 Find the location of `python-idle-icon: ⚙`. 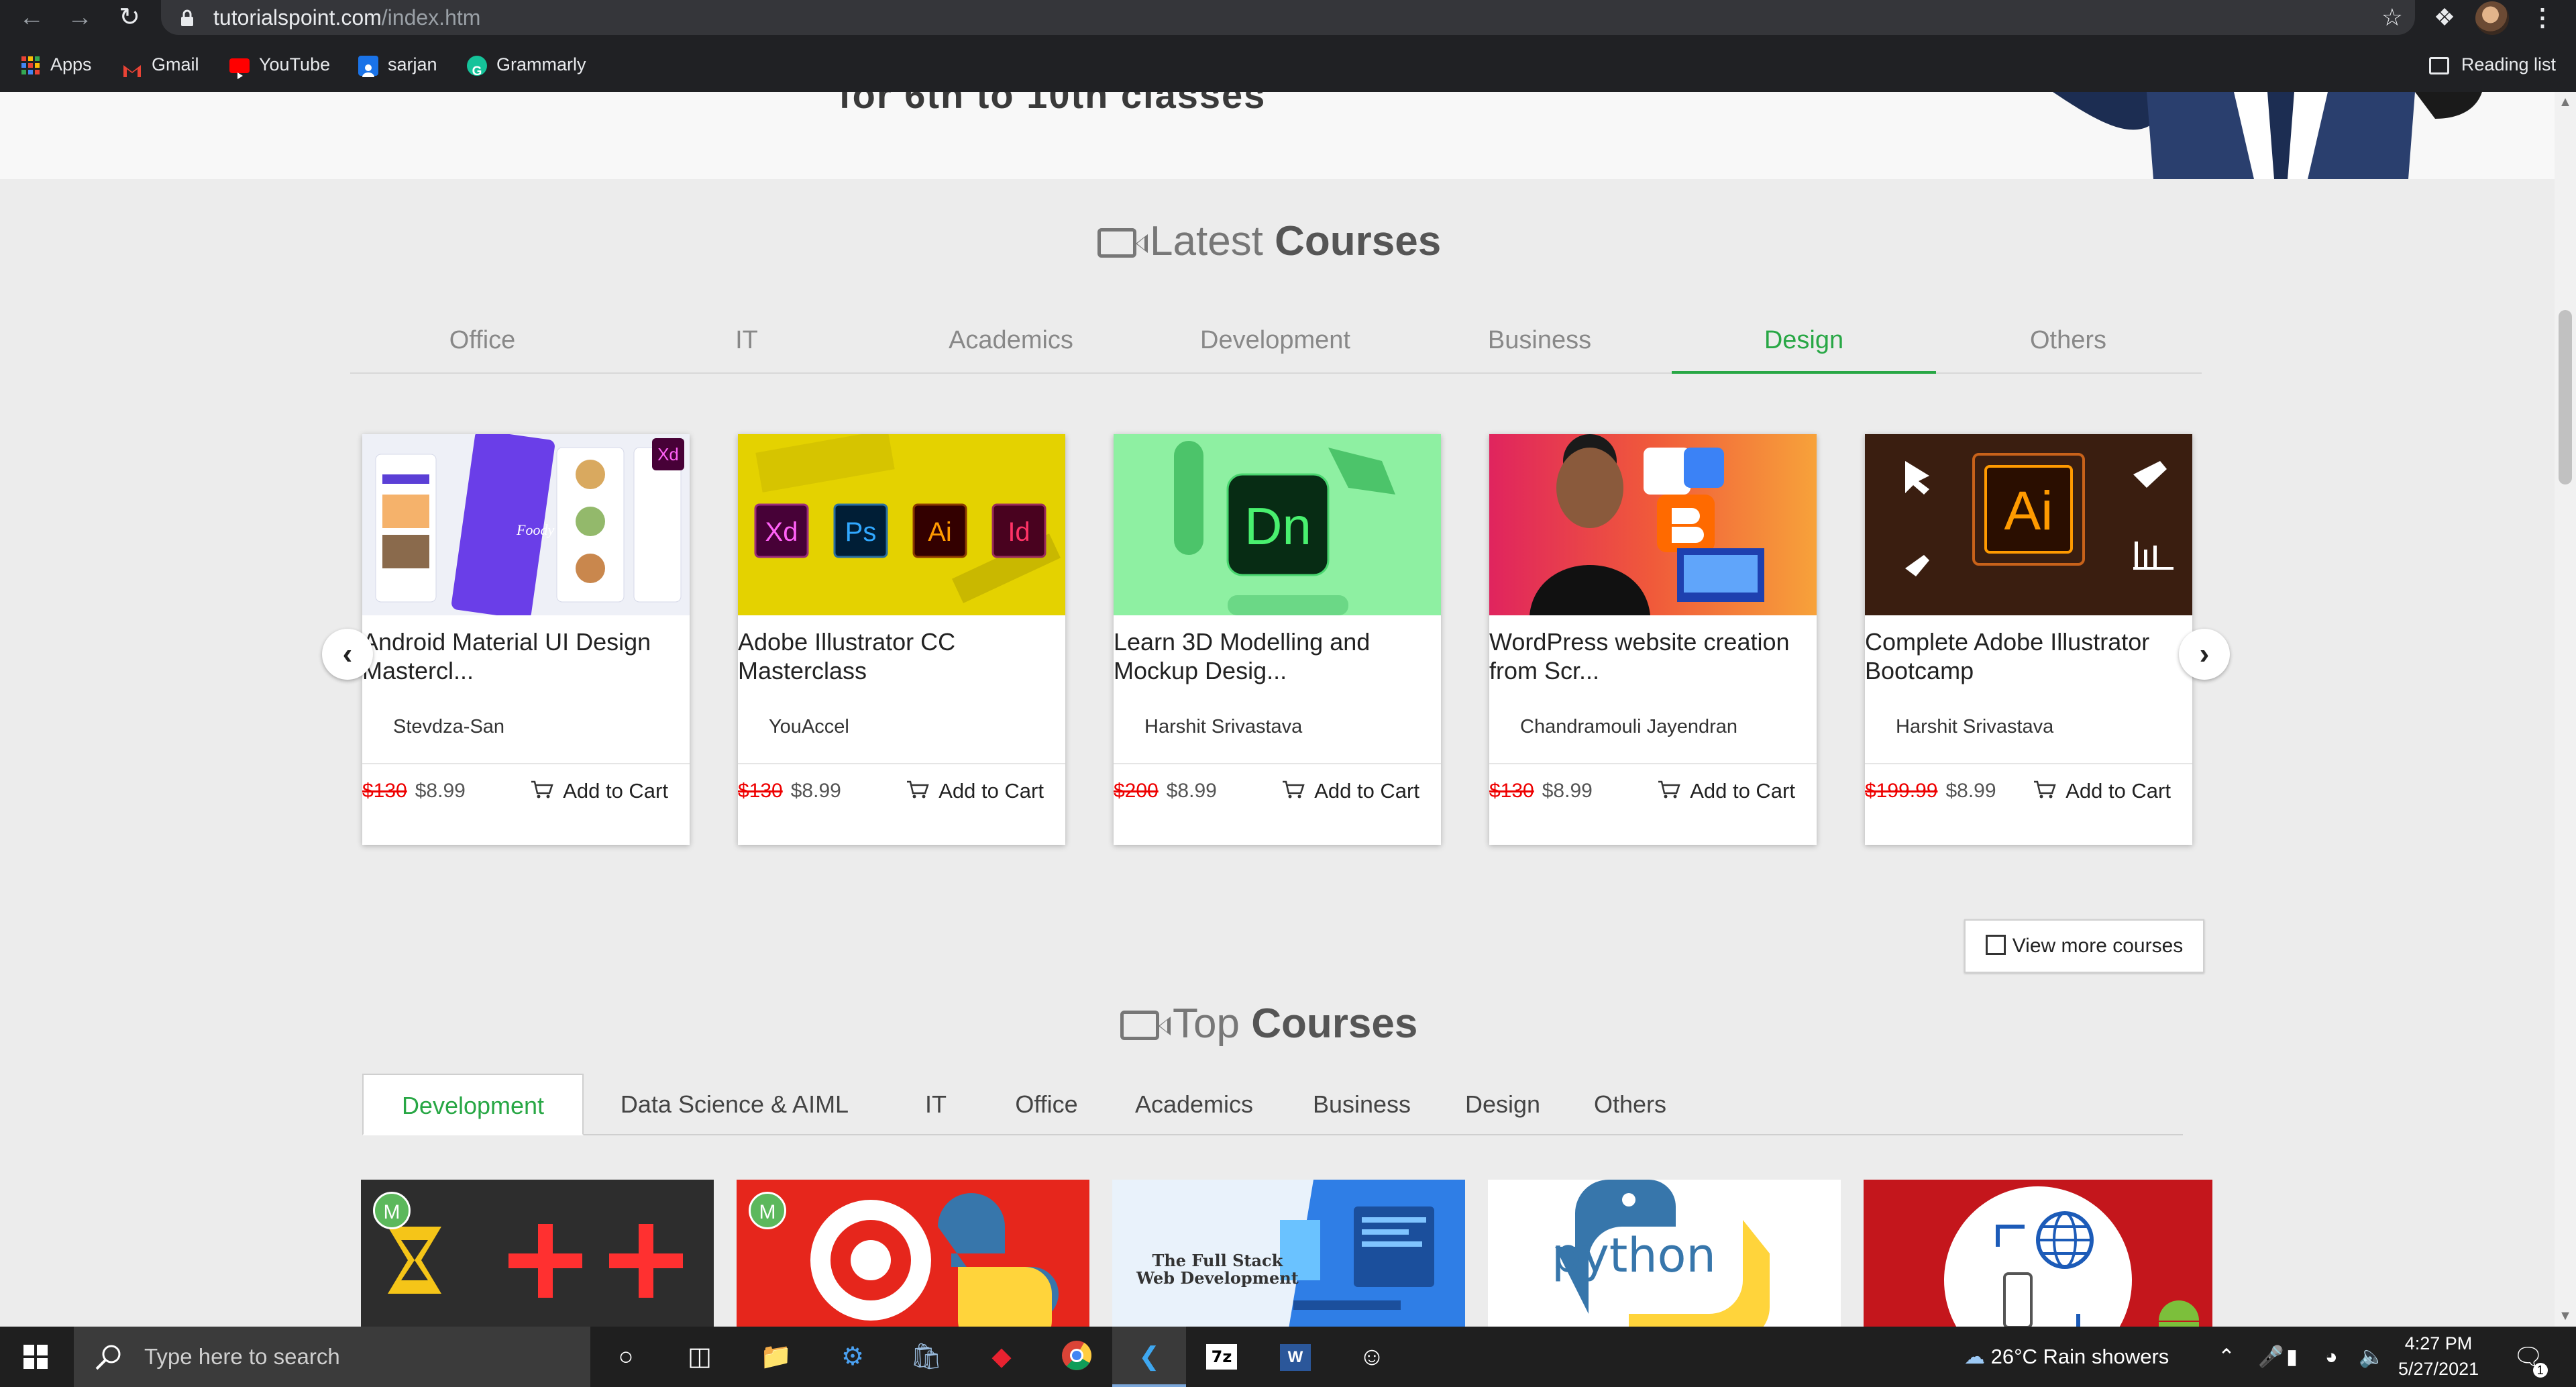

python-idle-icon: ⚙ is located at coordinates (853, 1357).